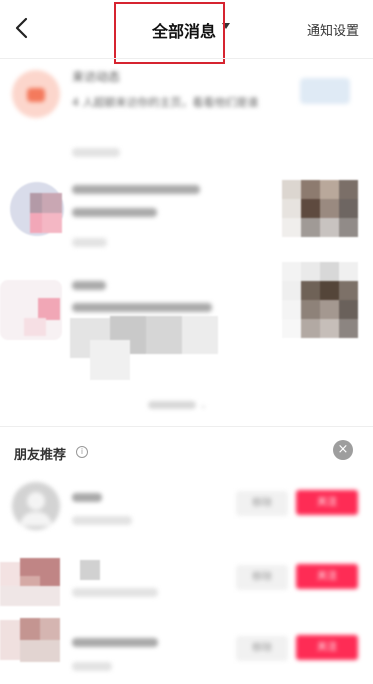 The image size is (373, 684). What do you see at coordinates (40, 455) in the screenshot?
I see `section-title: 朋友推荐` at bounding box center [40, 455].